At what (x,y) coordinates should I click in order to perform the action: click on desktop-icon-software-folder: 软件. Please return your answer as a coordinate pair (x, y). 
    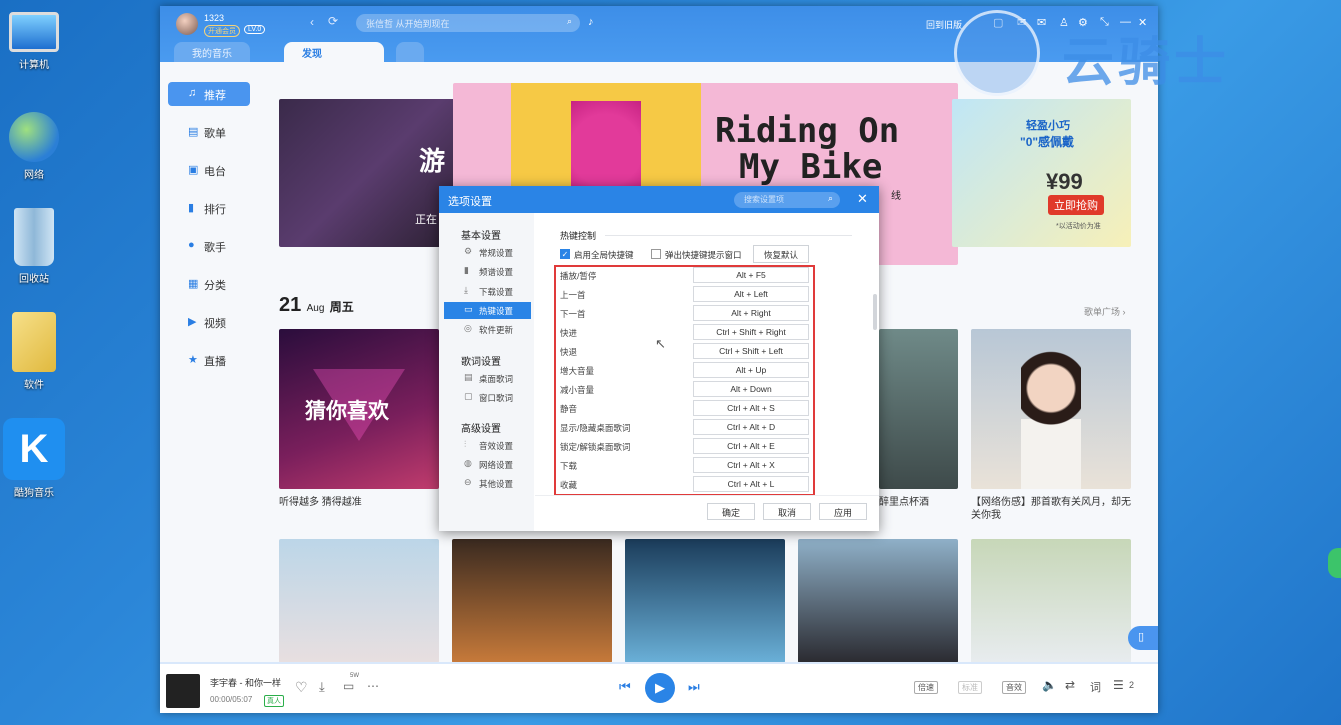
    Looking at the image, I should click on (34, 351).